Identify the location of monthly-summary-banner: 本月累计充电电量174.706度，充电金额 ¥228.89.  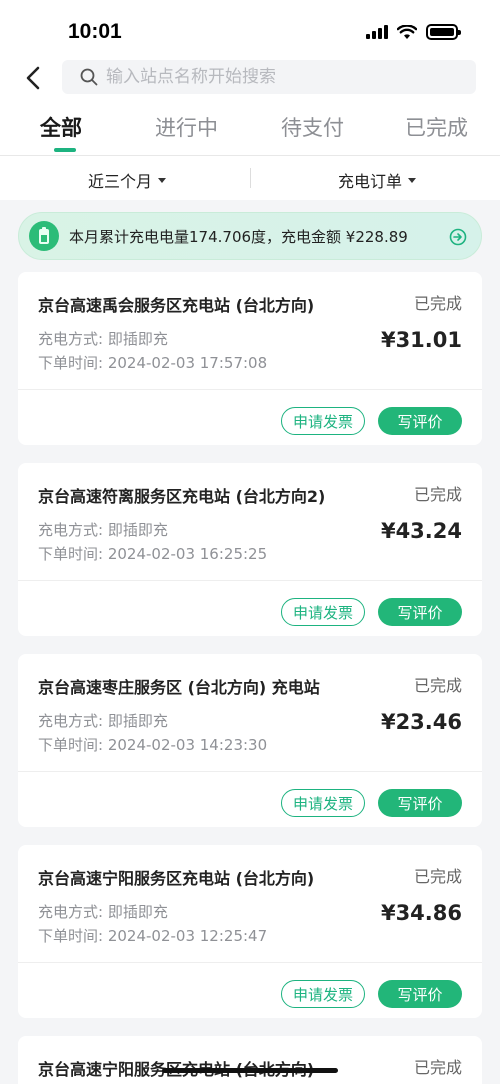
(250, 236).